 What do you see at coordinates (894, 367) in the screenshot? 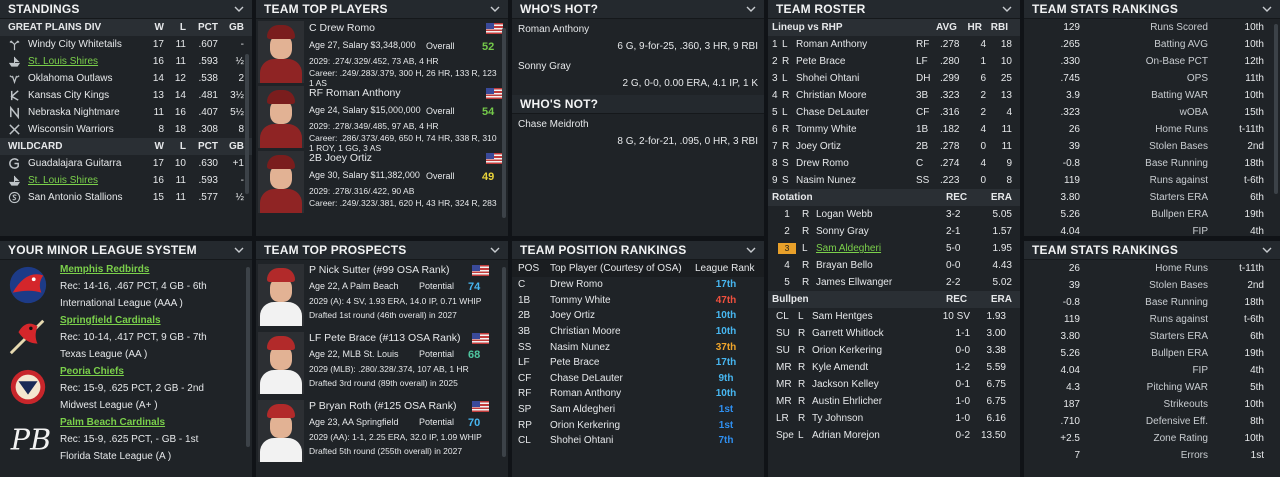
I see `bullpen-row: MR R Kyle Amendt 1-2 5.59` at bounding box center [894, 367].